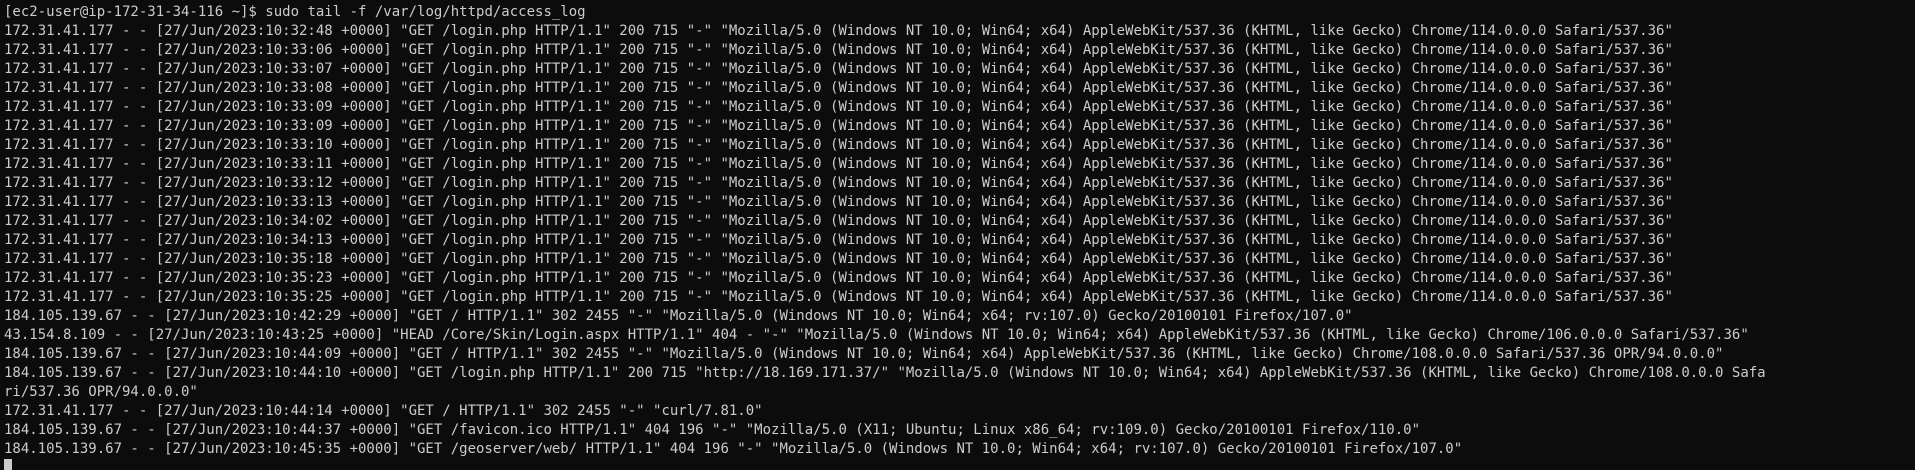  I want to click on command-text: sudo tail -f /var/log/httpd/access_log, so click(425, 12).